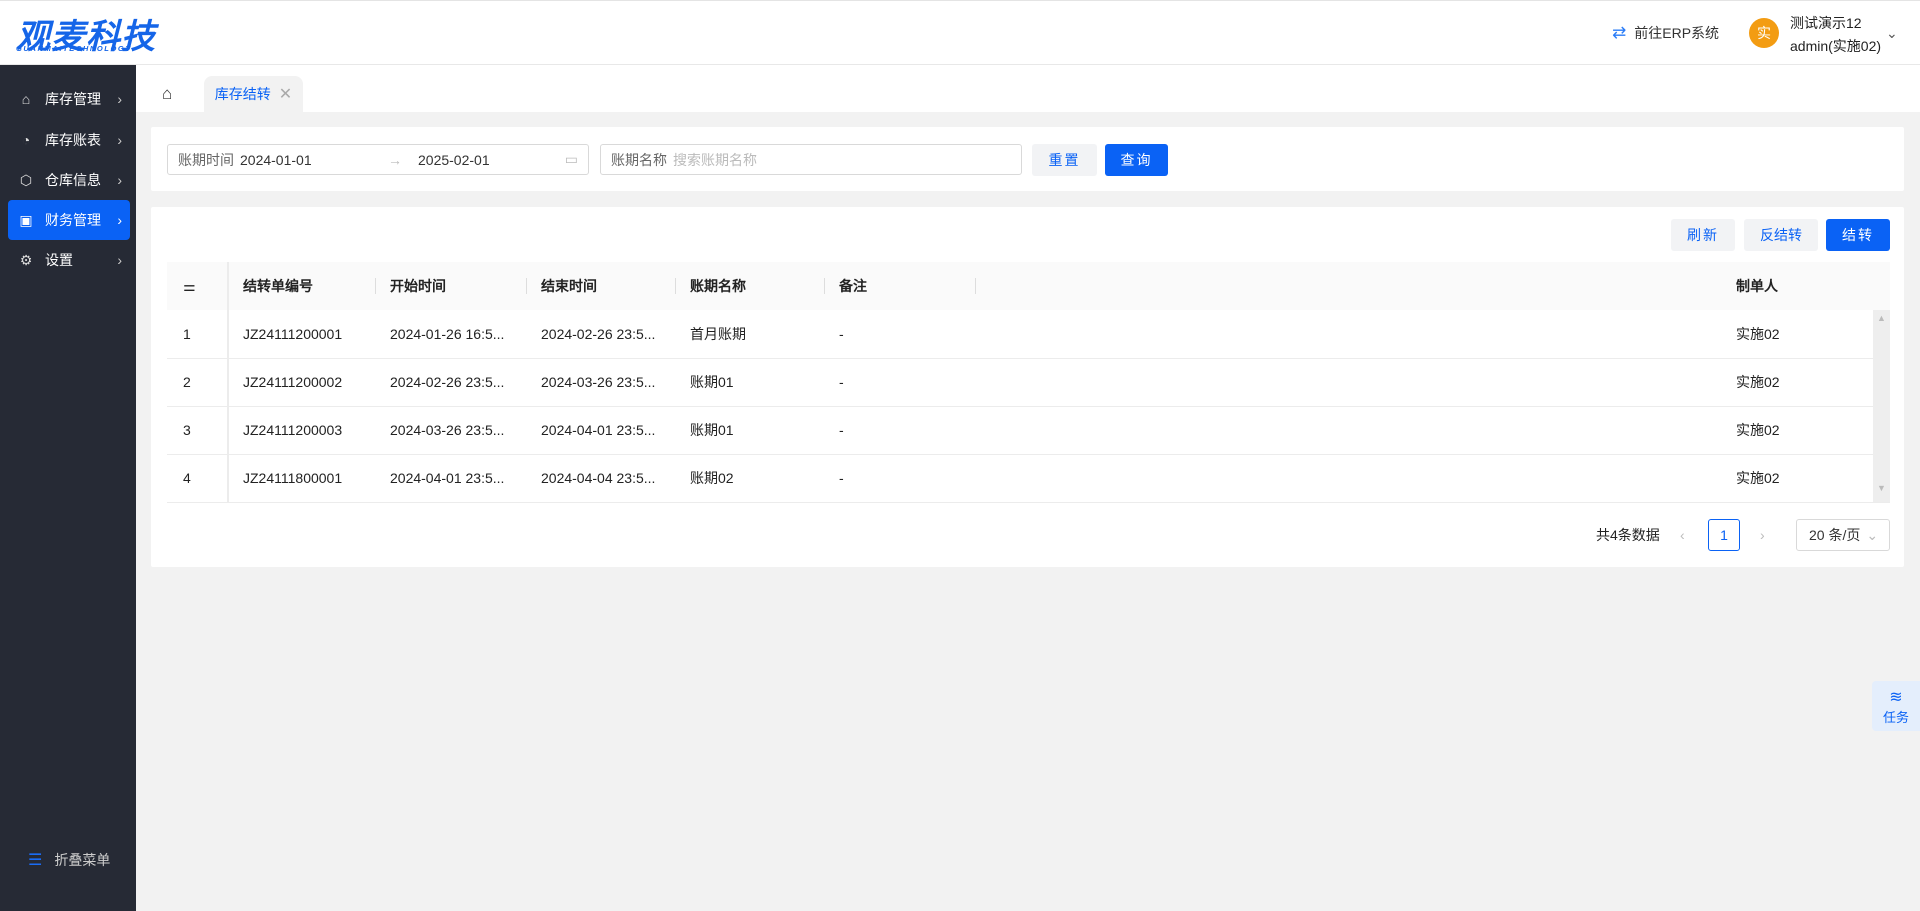 This screenshot has height=911, width=1920. What do you see at coordinates (26, 99) in the screenshot?
I see `warehouse-icon: ⌂` at bounding box center [26, 99].